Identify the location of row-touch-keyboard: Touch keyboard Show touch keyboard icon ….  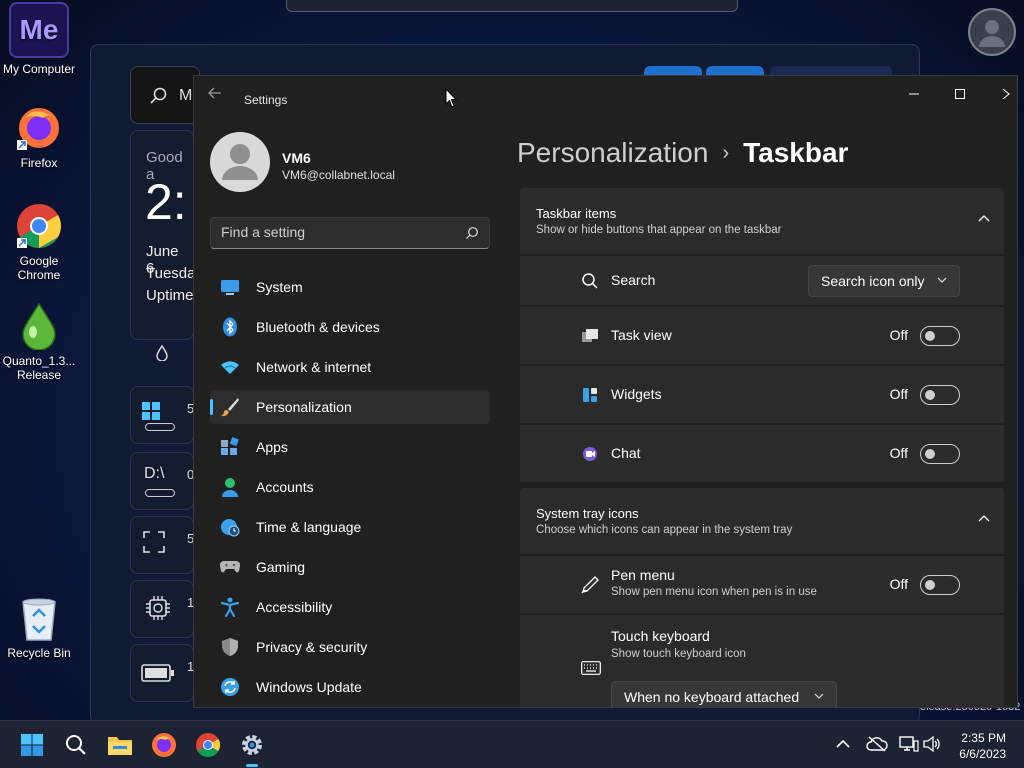
(762, 660).